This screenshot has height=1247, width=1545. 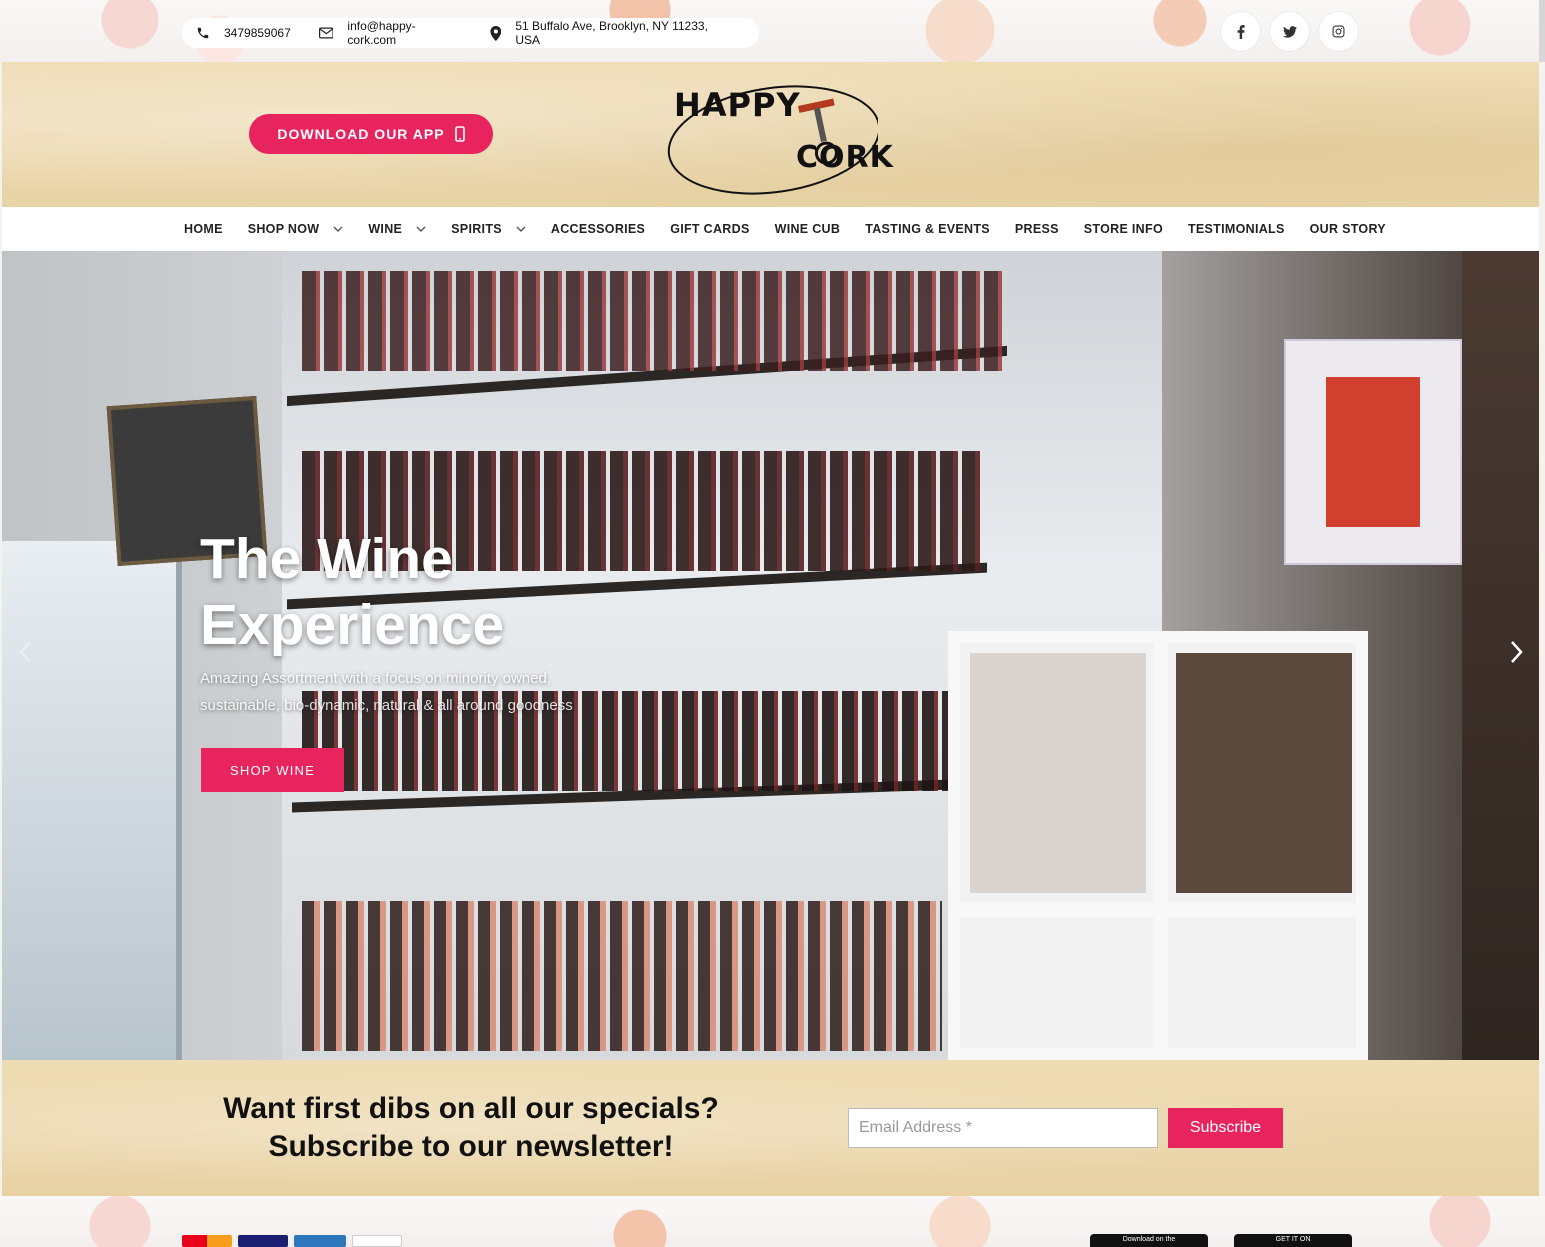 I want to click on nav-item-our-story: OUR STORY, so click(x=1348, y=229).